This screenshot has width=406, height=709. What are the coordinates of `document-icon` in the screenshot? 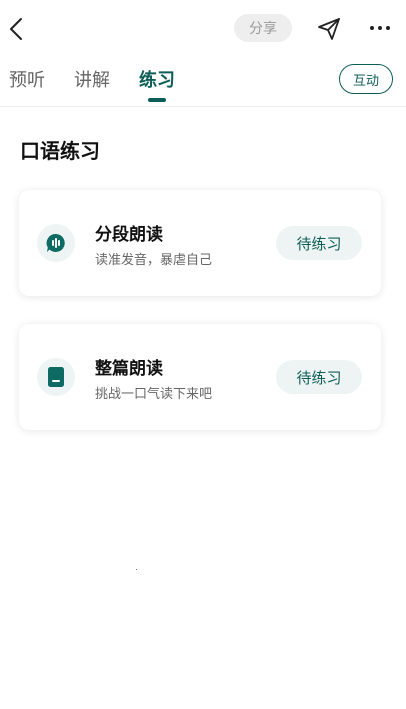 It's located at (56, 377).